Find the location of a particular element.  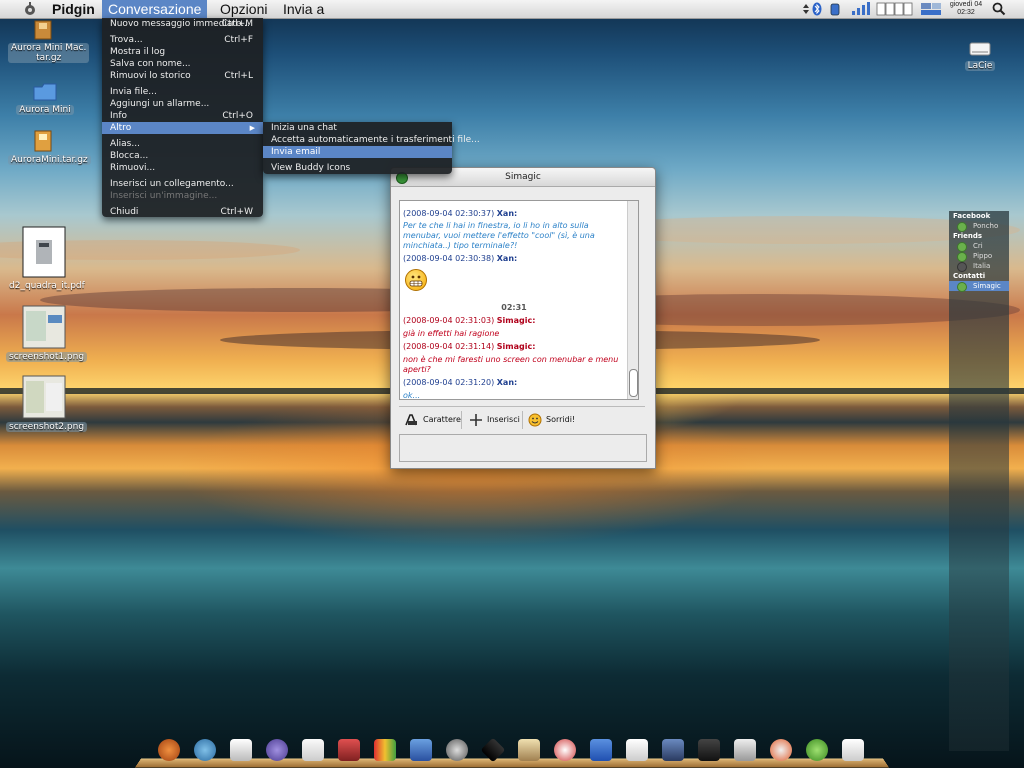

menu-app-pidgin: Pidgin is located at coordinates (73, 9).